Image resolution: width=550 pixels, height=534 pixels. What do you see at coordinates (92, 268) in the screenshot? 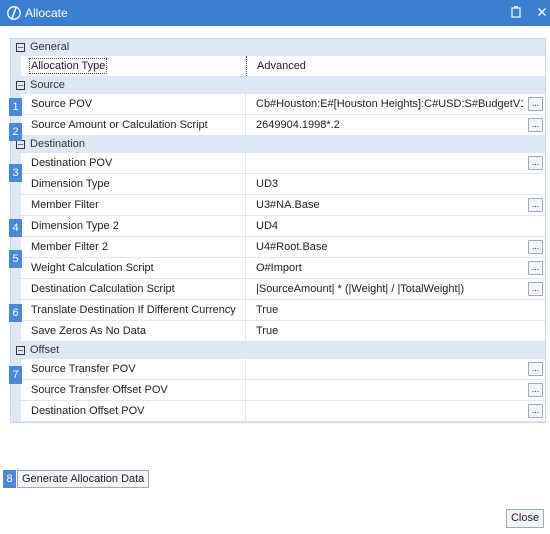
I see `property-name: Weight Calculation Script` at bounding box center [92, 268].